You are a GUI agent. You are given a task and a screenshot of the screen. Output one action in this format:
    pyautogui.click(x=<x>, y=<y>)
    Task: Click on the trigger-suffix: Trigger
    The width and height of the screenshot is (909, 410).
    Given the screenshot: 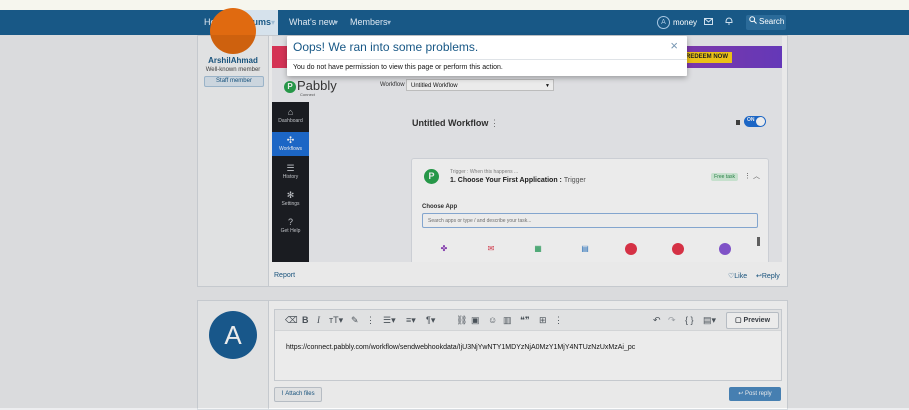 What is the action you would take?
    pyautogui.click(x=574, y=180)
    